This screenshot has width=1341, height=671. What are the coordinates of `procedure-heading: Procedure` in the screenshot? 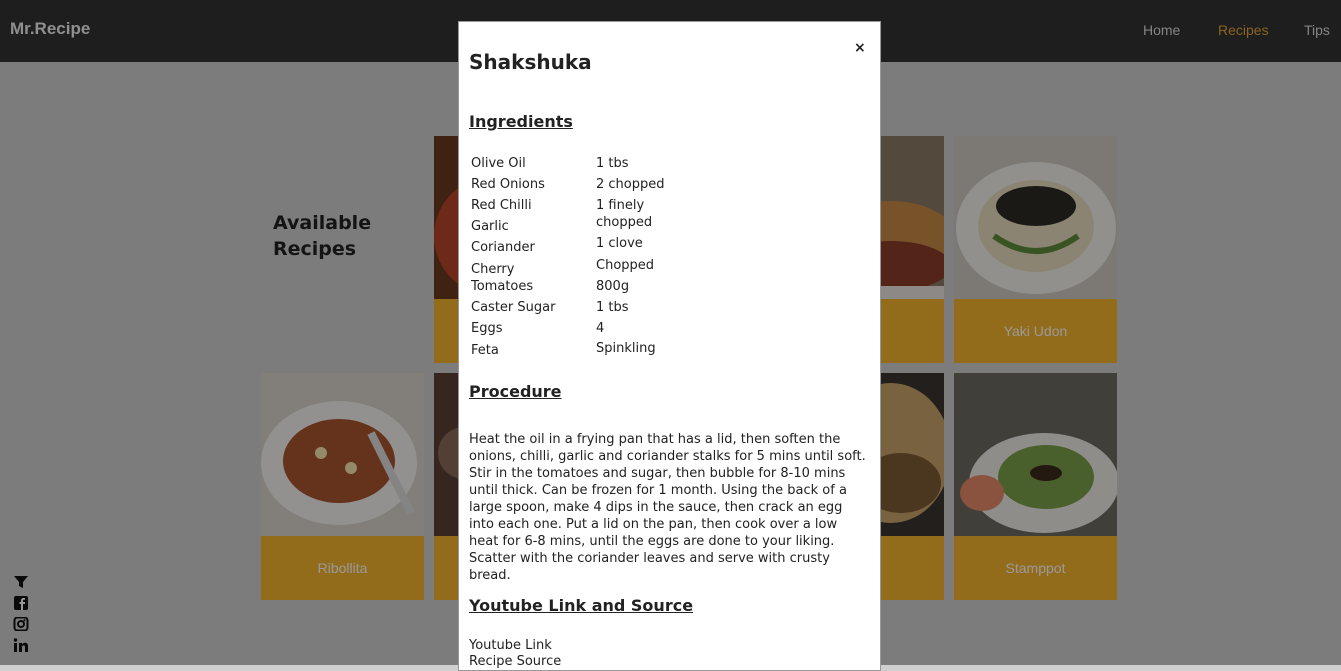 It's located at (515, 391).